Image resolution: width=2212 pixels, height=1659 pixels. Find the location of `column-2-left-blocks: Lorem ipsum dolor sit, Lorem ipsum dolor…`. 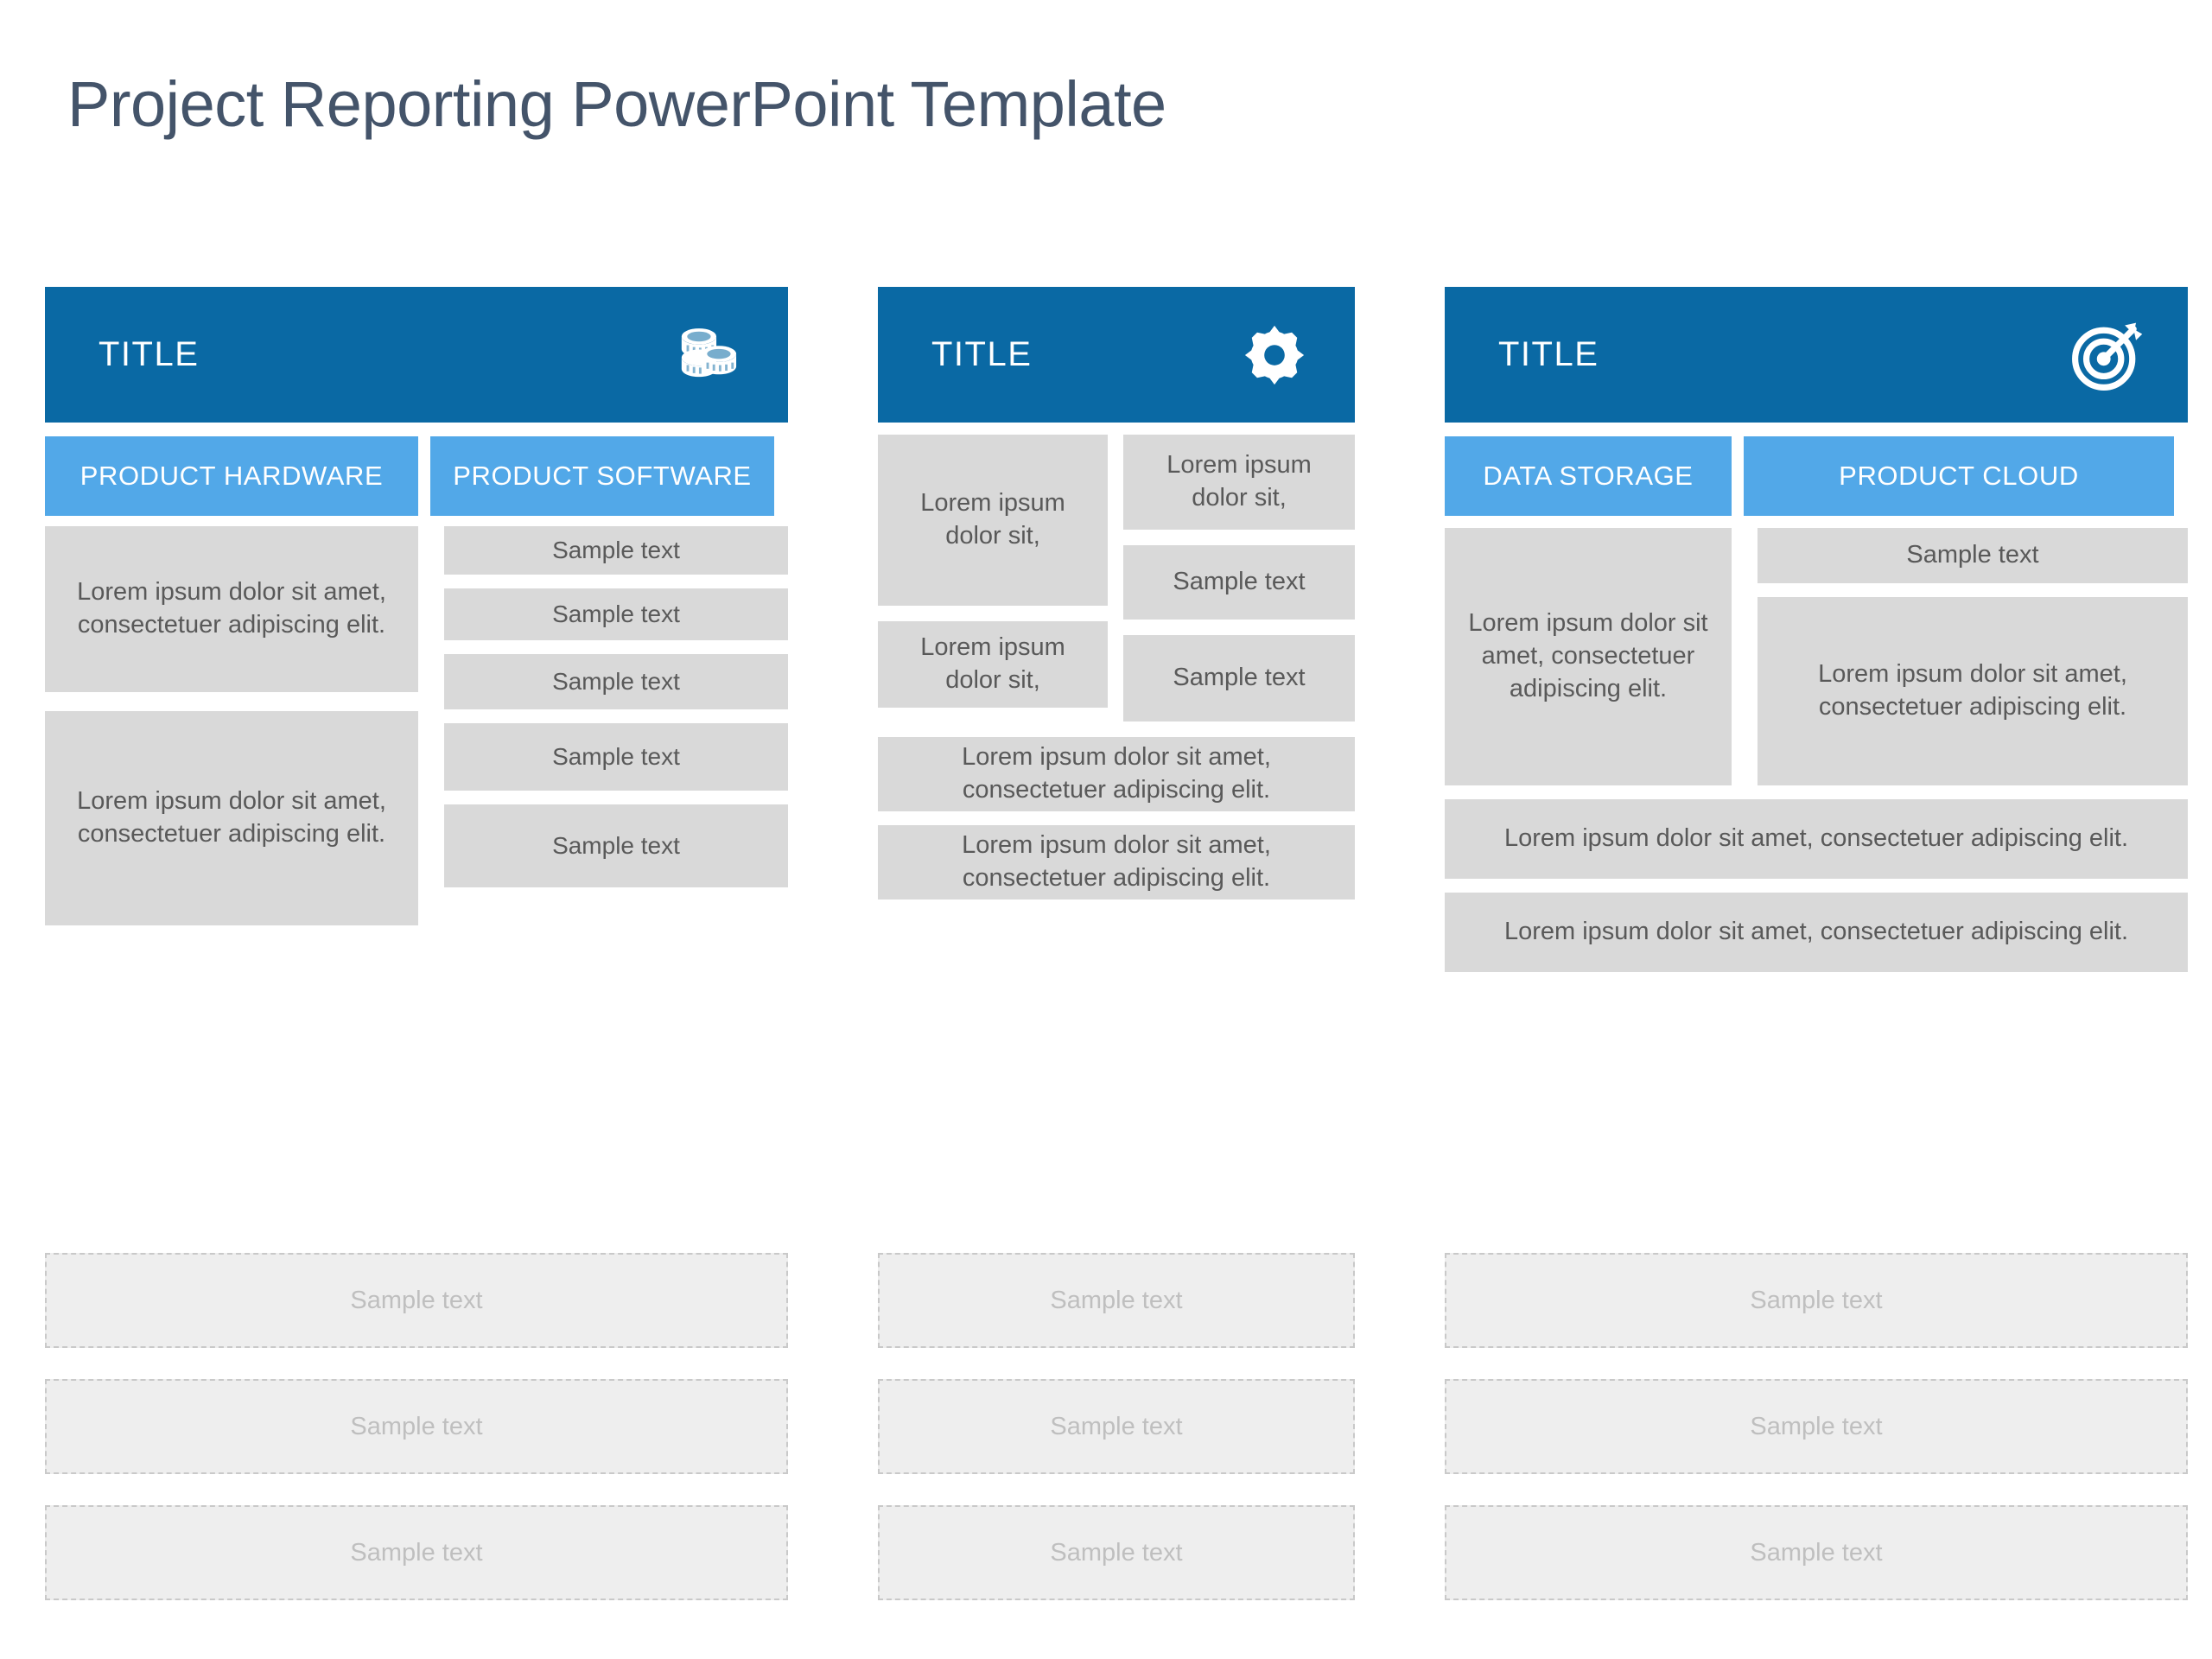

column-2-left-blocks: Lorem ipsum dolor sit, Lorem ipsum dolor… is located at coordinates (993, 578).